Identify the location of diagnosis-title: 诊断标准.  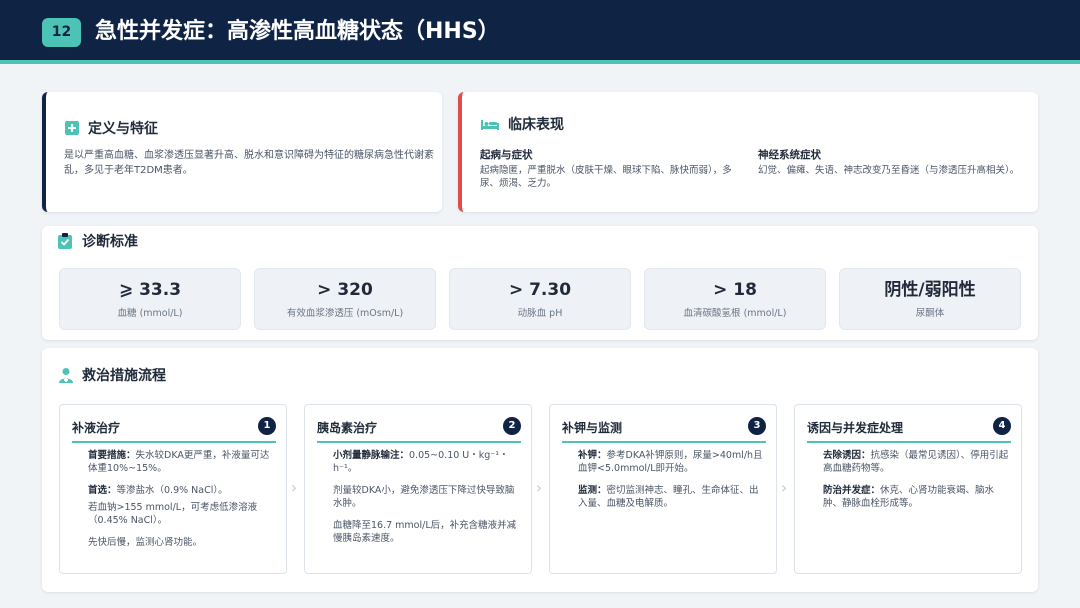
(110, 242).